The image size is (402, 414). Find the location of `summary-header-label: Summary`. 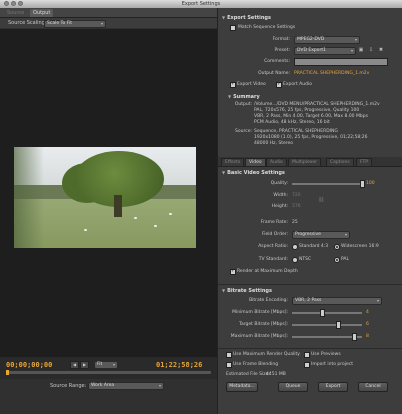

summary-header-label: Summary is located at coordinates (246, 97).